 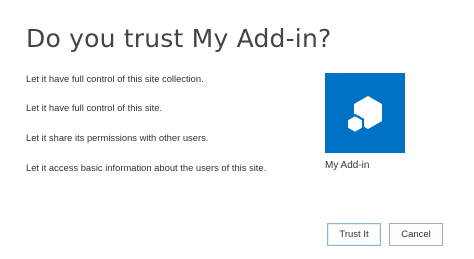 I want to click on addin-tile, so click(x=365, y=113).